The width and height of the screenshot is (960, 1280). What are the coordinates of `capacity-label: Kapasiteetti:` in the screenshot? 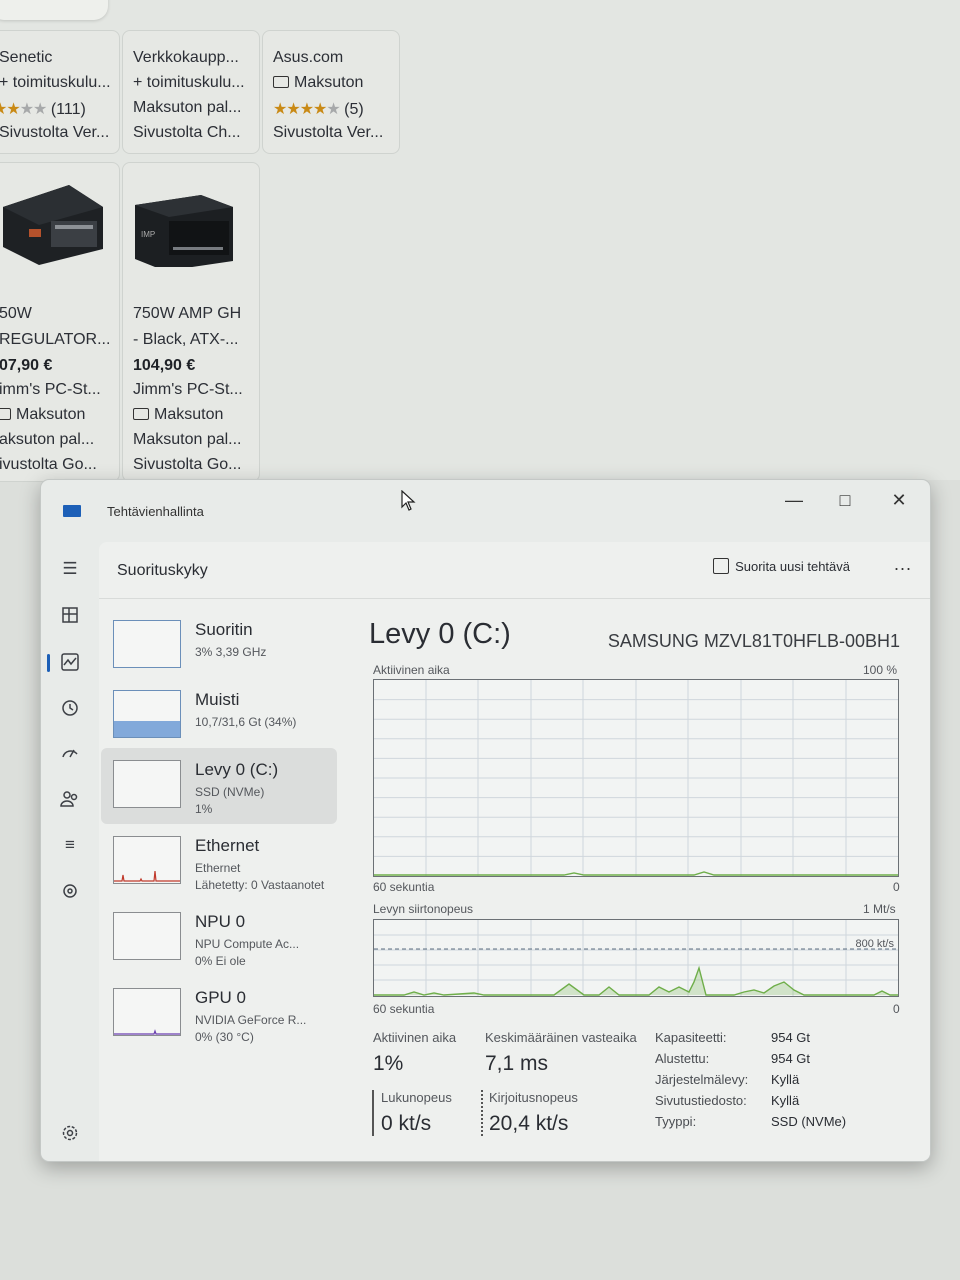 It's located at (691, 1037).